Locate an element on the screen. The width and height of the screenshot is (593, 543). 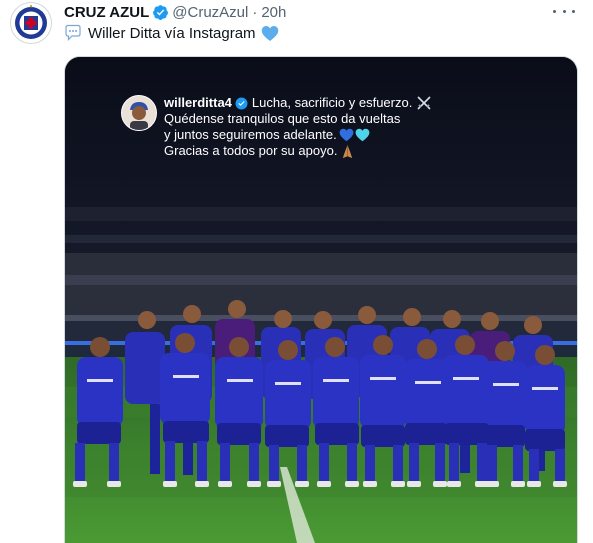
player-avatar-icon is located at coordinates (139, 113).